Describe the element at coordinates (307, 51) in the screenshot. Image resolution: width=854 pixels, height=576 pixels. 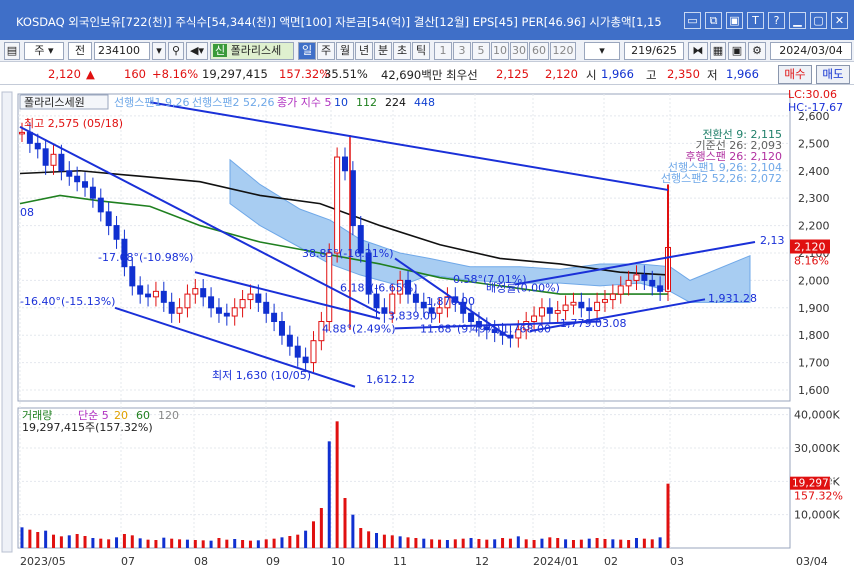
I see `tab-day: 일` at that location.